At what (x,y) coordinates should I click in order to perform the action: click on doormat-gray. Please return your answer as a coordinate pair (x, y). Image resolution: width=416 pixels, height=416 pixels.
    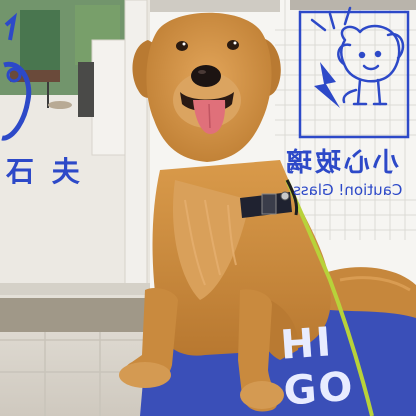
    Looking at the image, I should click on (76, 315).